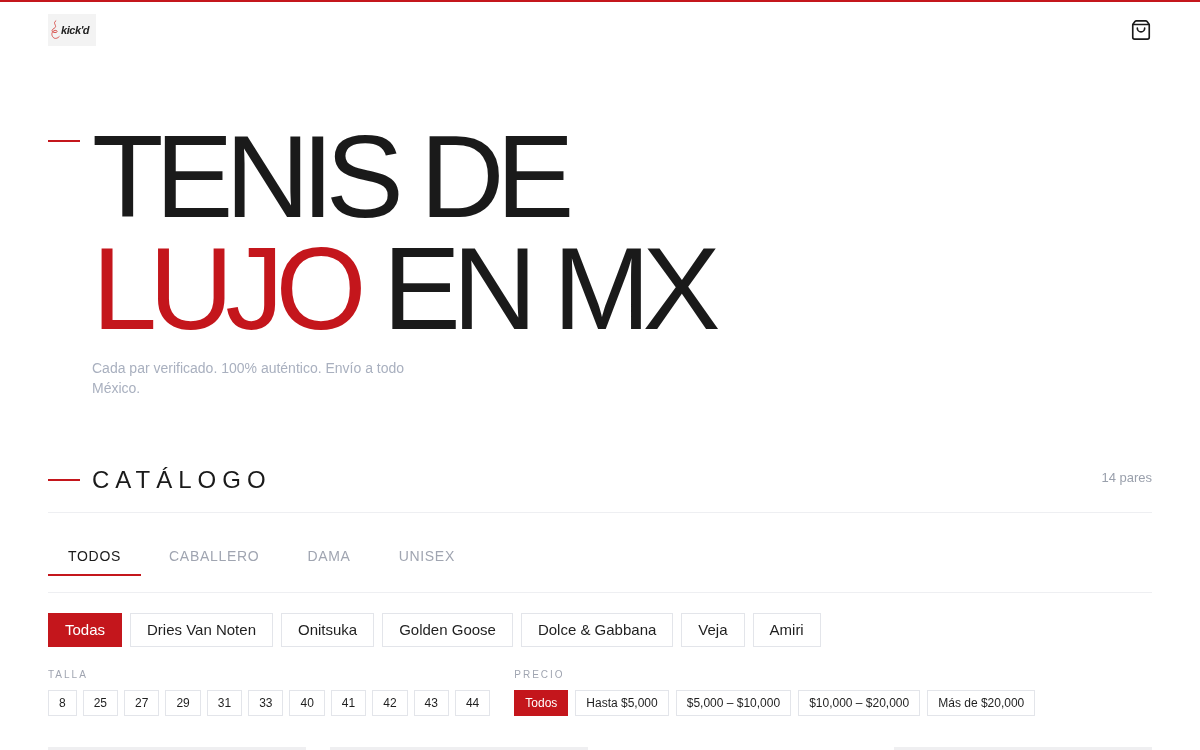 The height and width of the screenshot is (750, 1200). I want to click on filter-chip: Todos, so click(541, 703).